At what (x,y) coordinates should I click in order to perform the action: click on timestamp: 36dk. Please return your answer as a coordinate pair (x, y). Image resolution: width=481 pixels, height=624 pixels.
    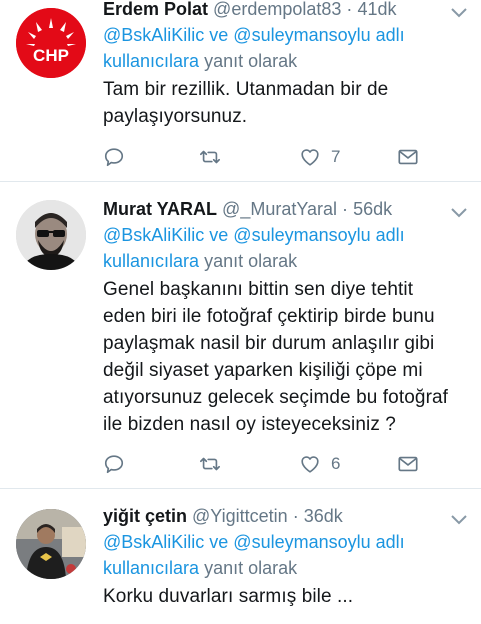
    Looking at the image, I should click on (323, 516).